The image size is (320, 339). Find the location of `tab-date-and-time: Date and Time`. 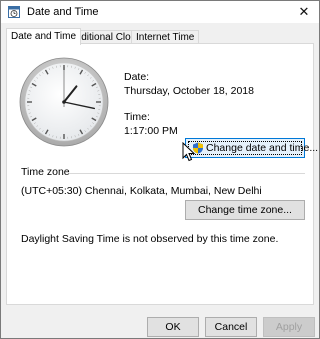

tab-date-and-time: Date and Time is located at coordinates (44, 36).